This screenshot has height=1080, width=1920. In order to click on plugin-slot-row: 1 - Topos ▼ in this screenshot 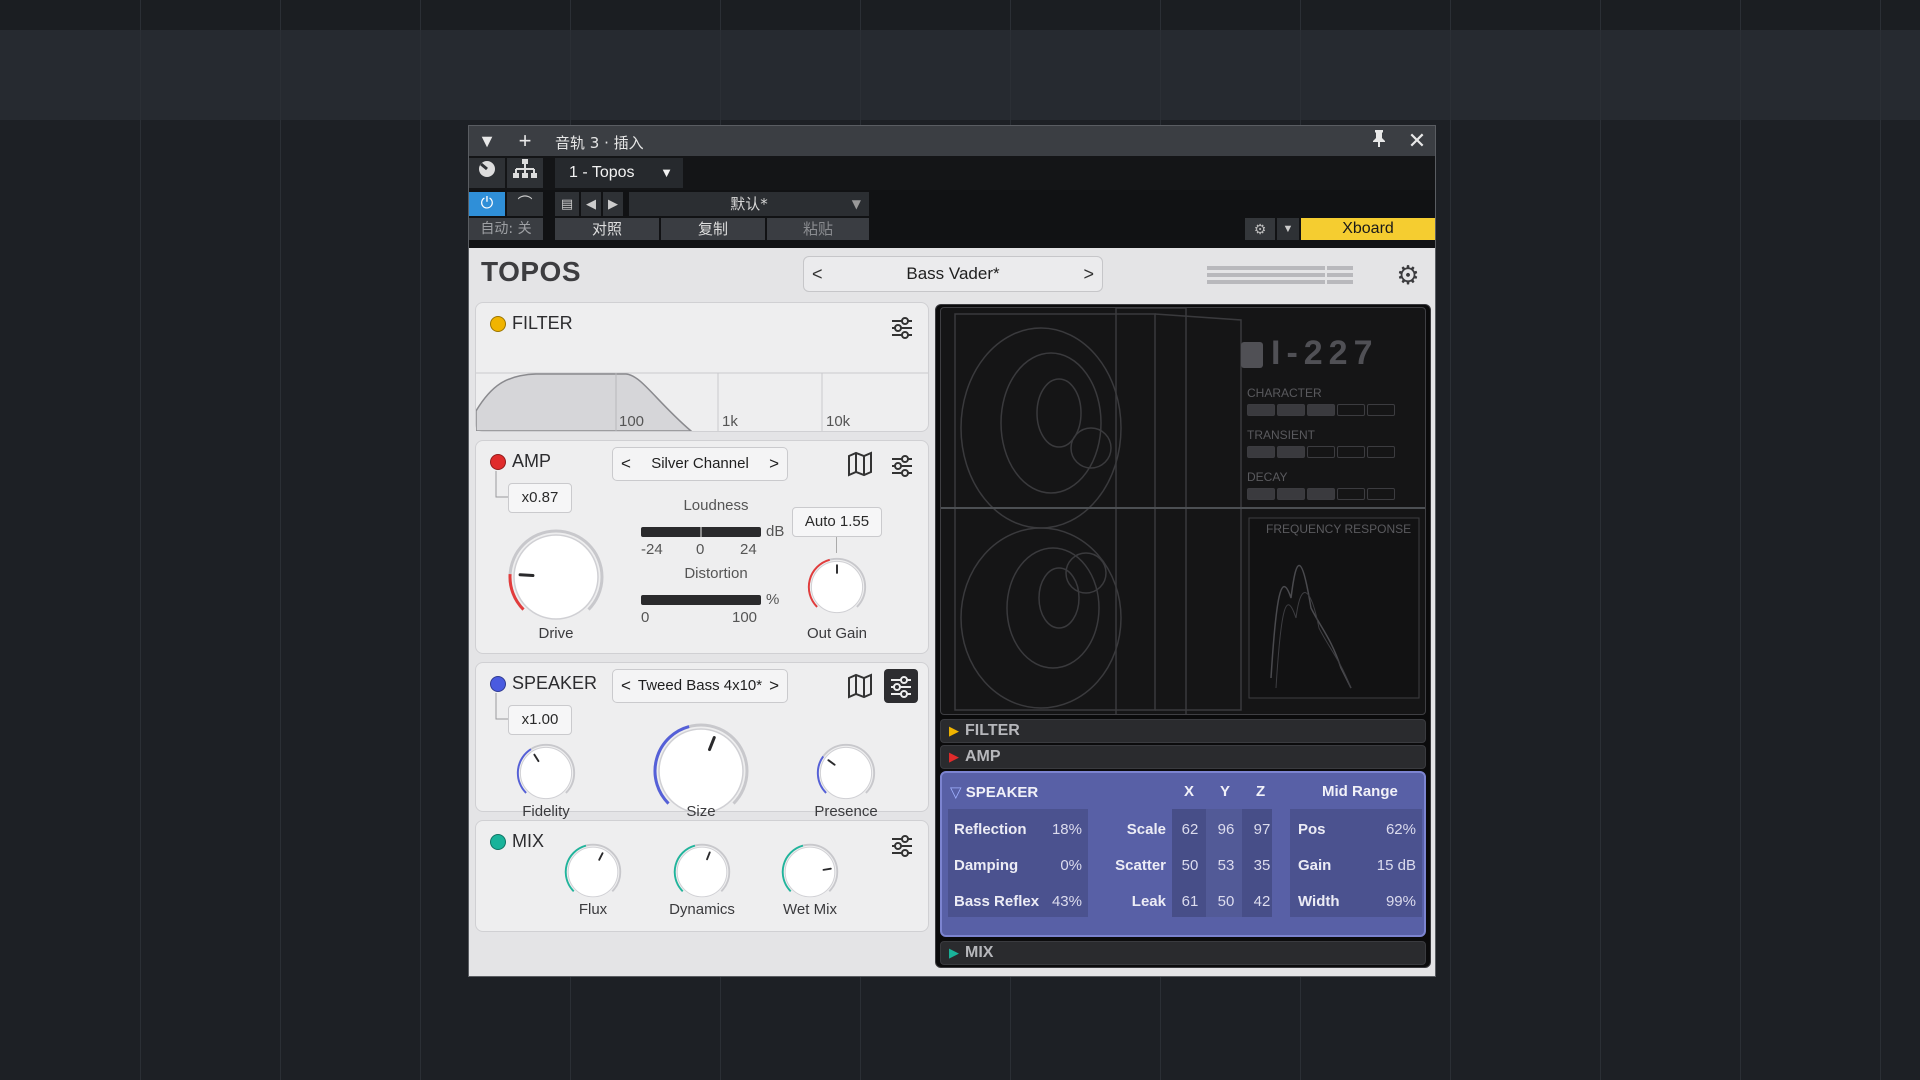, I will do `click(952, 173)`.